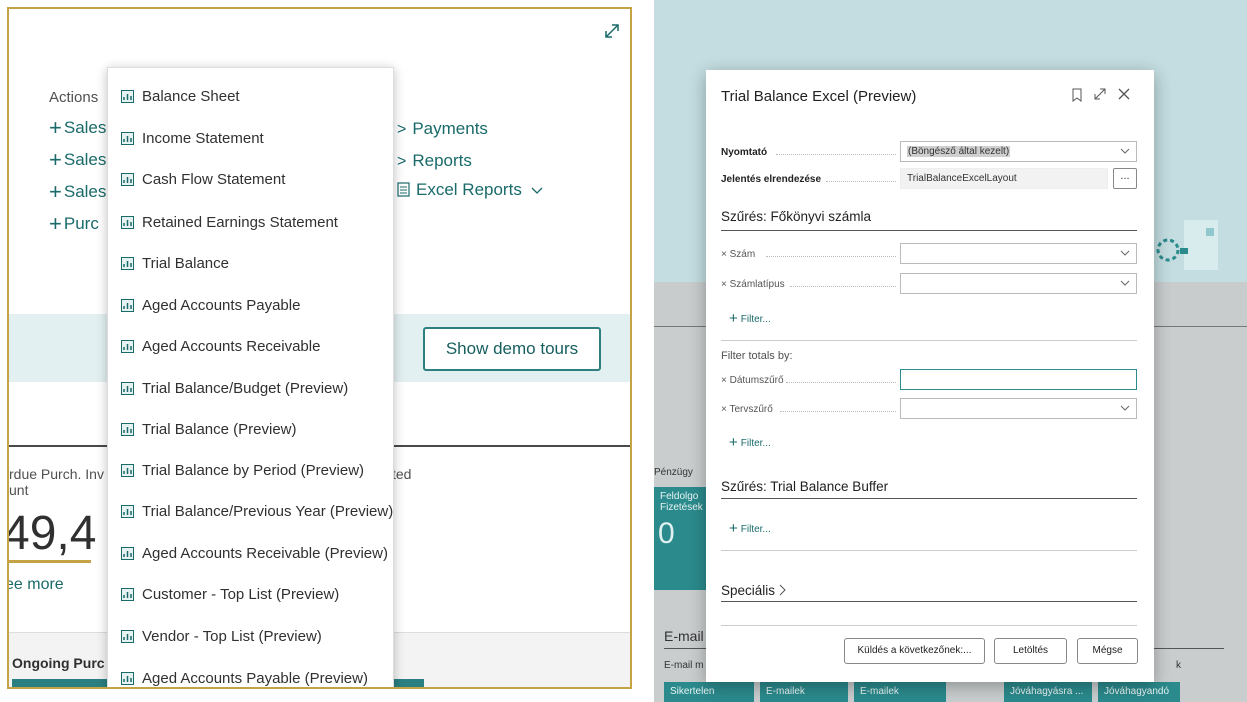 The height and width of the screenshot is (702, 1247). I want to click on report-menu-item: Trial Balance, so click(175, 263).